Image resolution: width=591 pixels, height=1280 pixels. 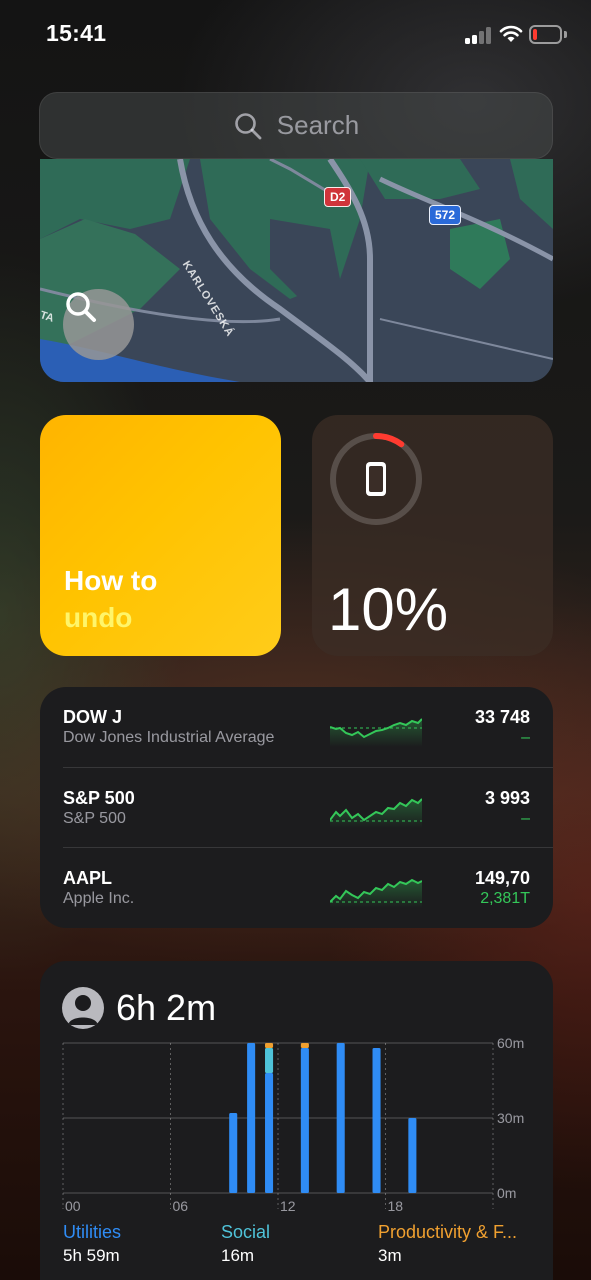 What do you see at coordinates (83, 1008) in the screenshot?
I see `avatar-icon` at bounding box center [83, 1008].